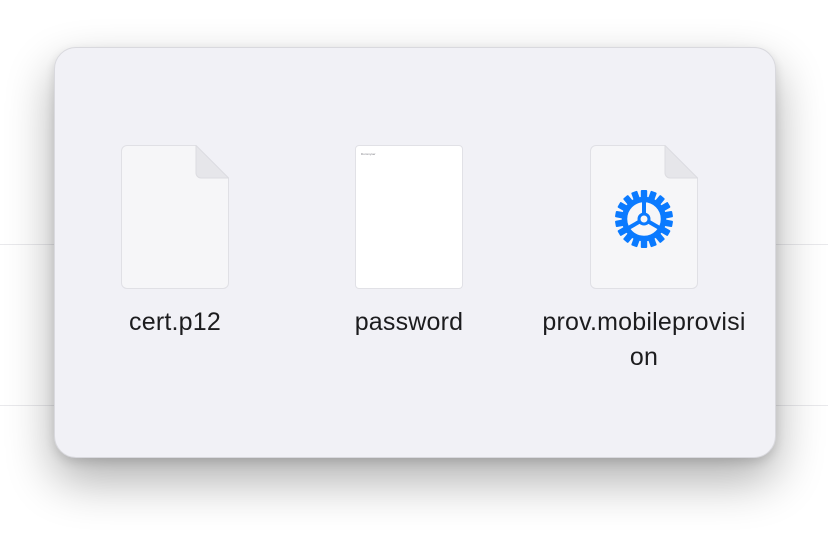 This screenshot has width=828, height=536. What do you see at coordinates (175, 217) in the screenshot?
I see `blank-document-icon` at bounding box center [175, 217].